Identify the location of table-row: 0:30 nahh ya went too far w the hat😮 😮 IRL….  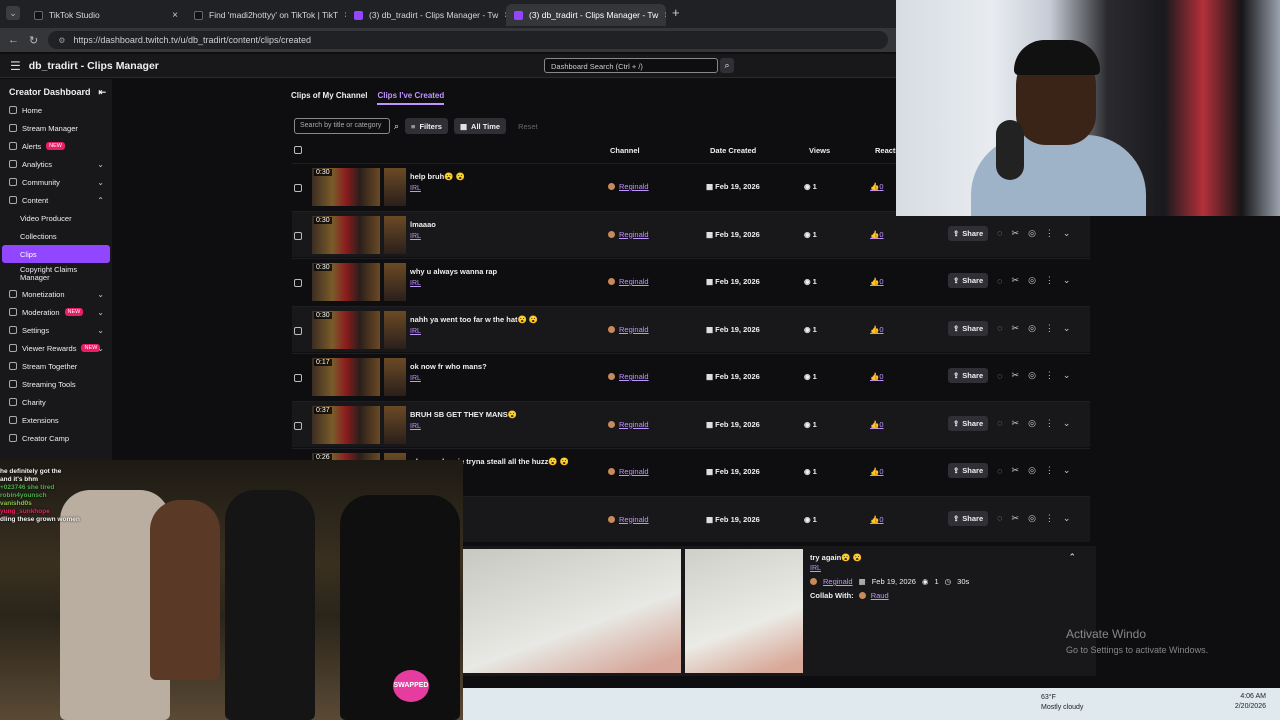
(691, 328).